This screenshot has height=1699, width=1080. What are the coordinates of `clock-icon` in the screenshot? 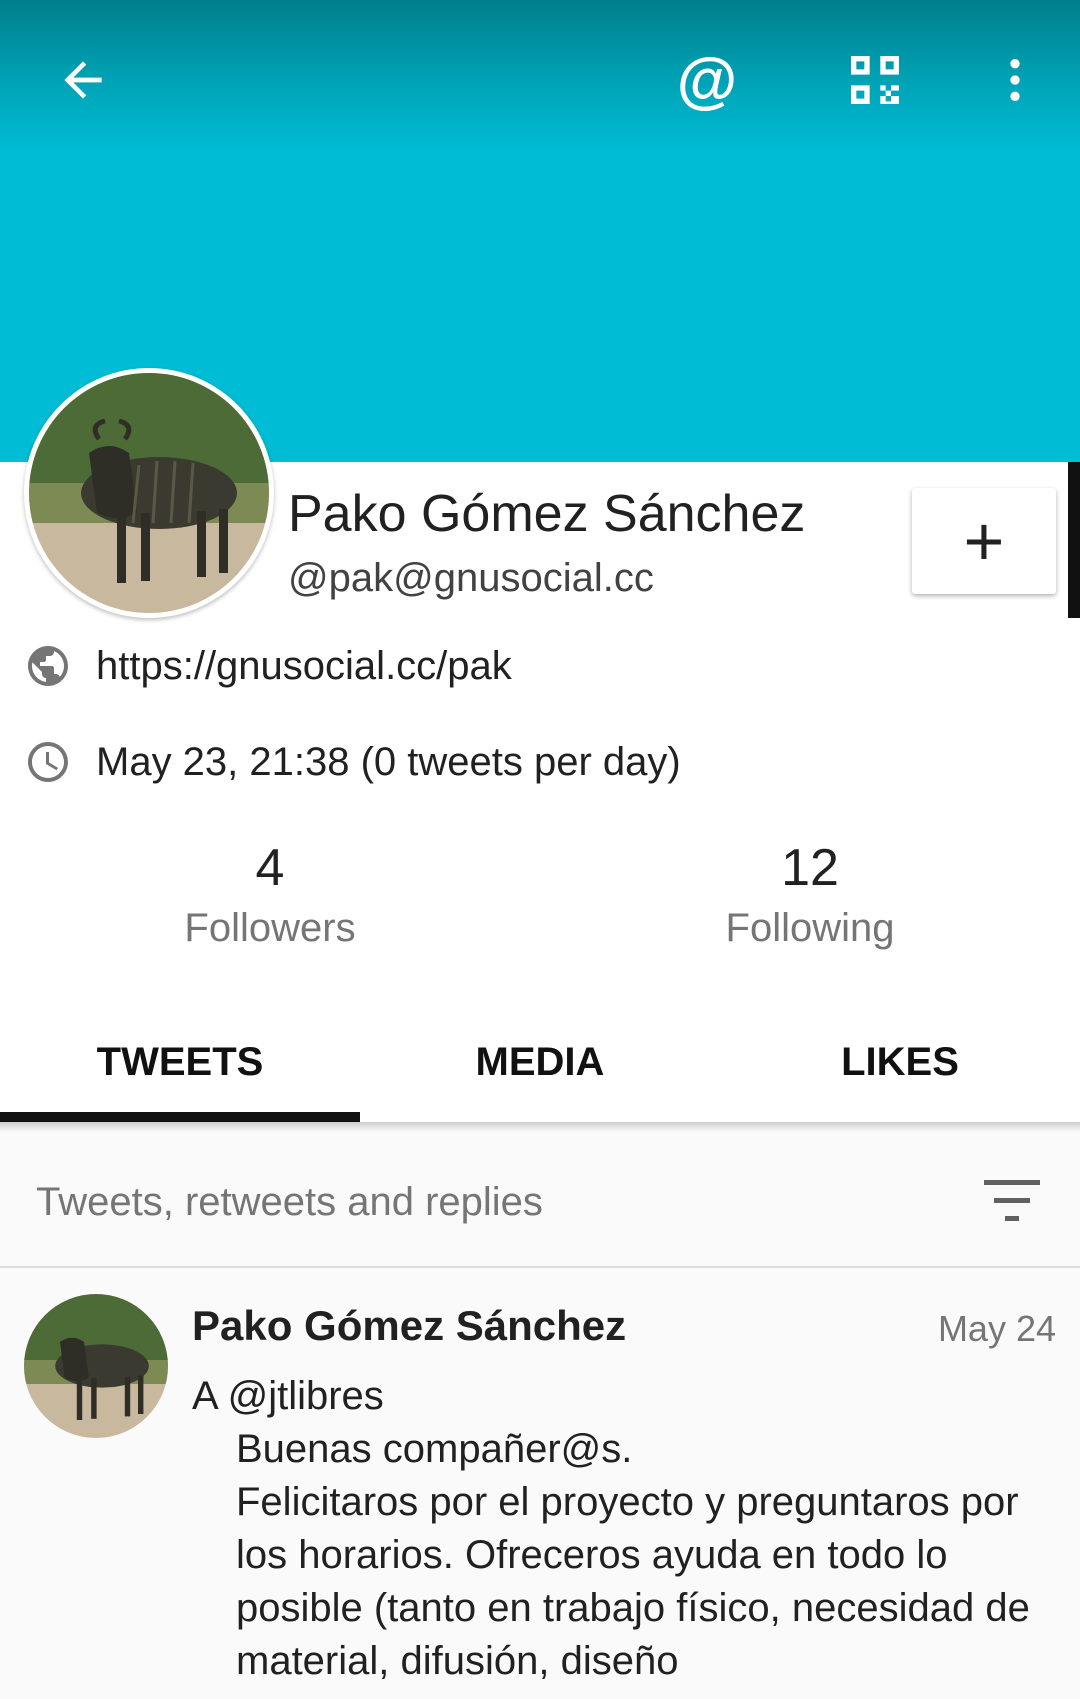 It's located at (48, 762).